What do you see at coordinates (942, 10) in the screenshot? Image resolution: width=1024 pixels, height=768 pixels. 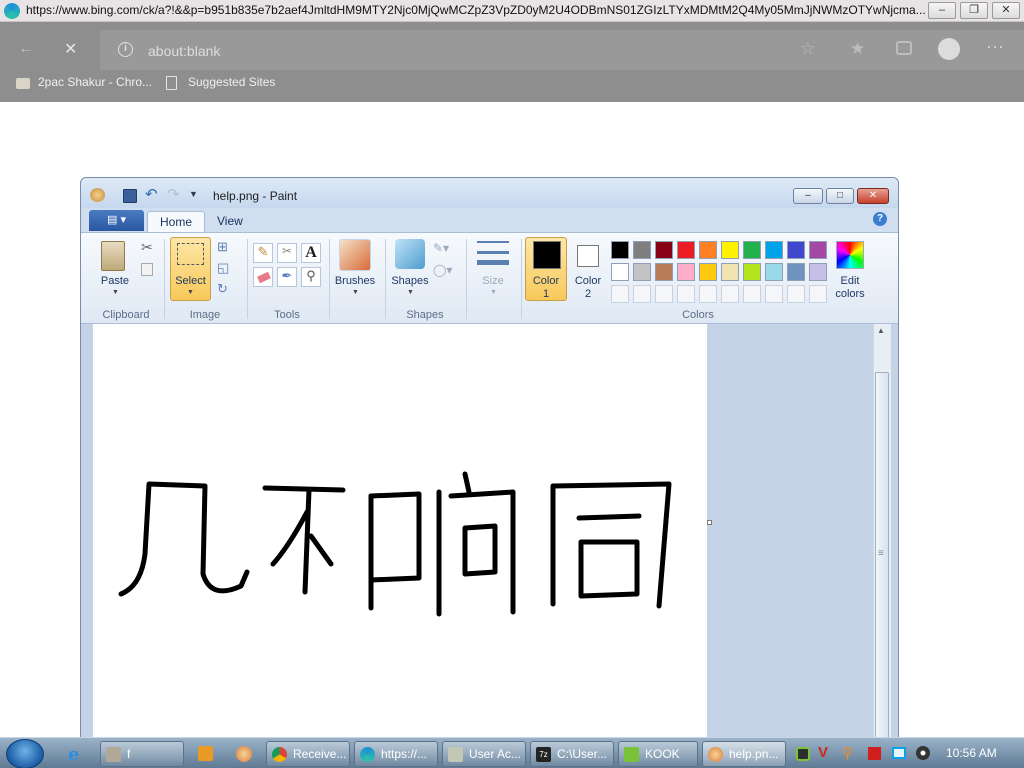 I see `minimize-button: –` at bounding box center [942, 10].